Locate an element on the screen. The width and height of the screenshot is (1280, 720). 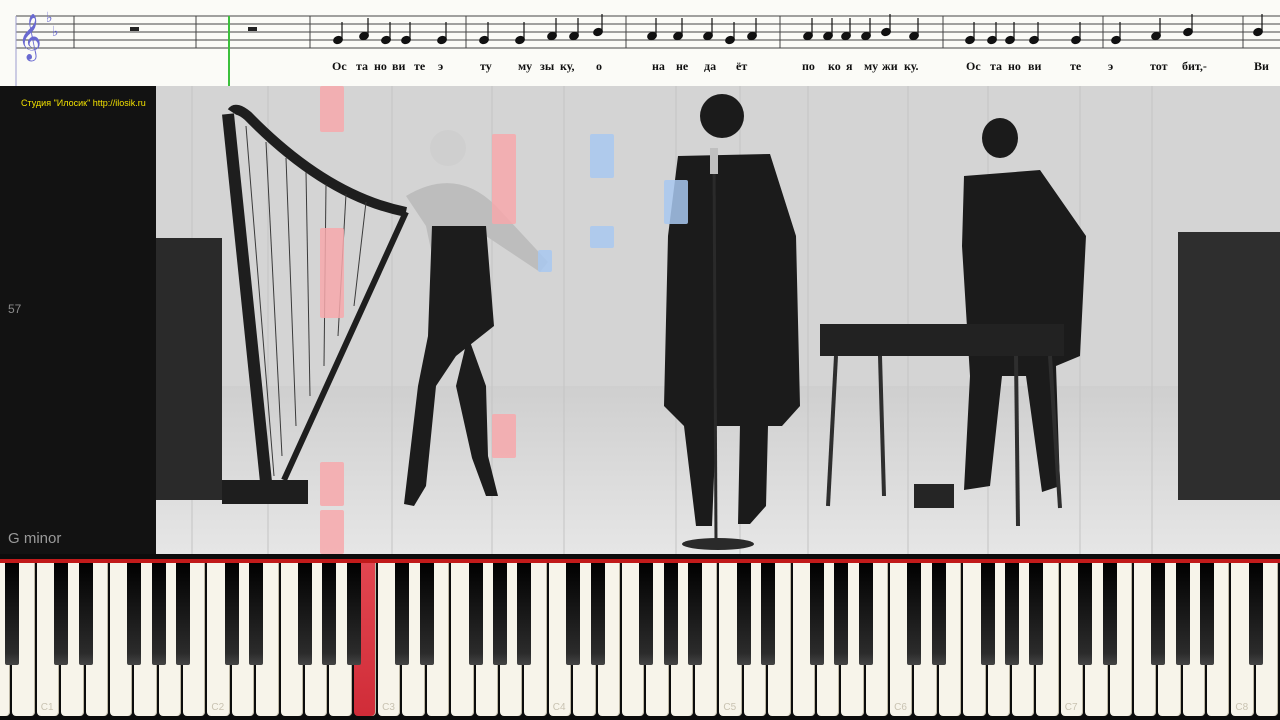
staff: 𝄞 ♭ ♭ is located at coordinates (647, 48).